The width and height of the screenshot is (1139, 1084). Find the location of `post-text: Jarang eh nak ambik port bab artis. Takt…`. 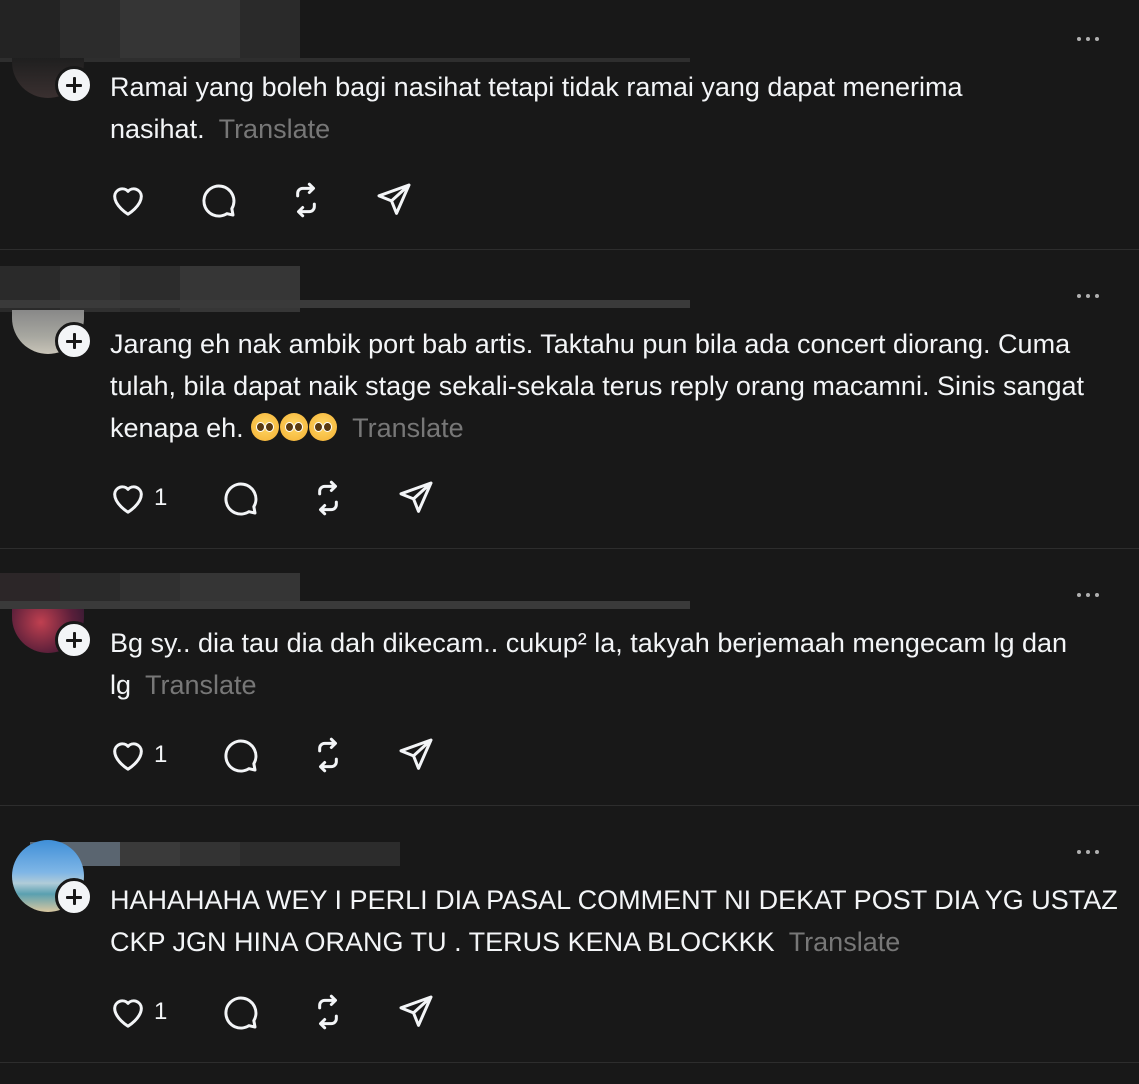

post-text: Jarang eh nak ambik port bab artis. Takt… is located at coordinates (615, 386).